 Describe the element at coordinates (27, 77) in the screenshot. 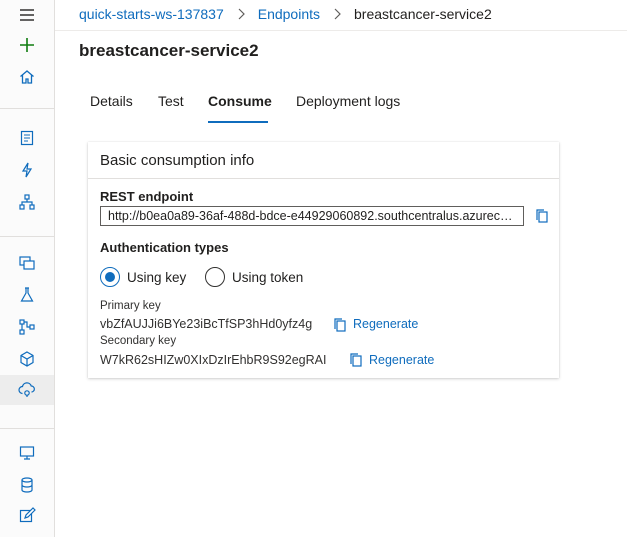

I see `home-icon` at that location.